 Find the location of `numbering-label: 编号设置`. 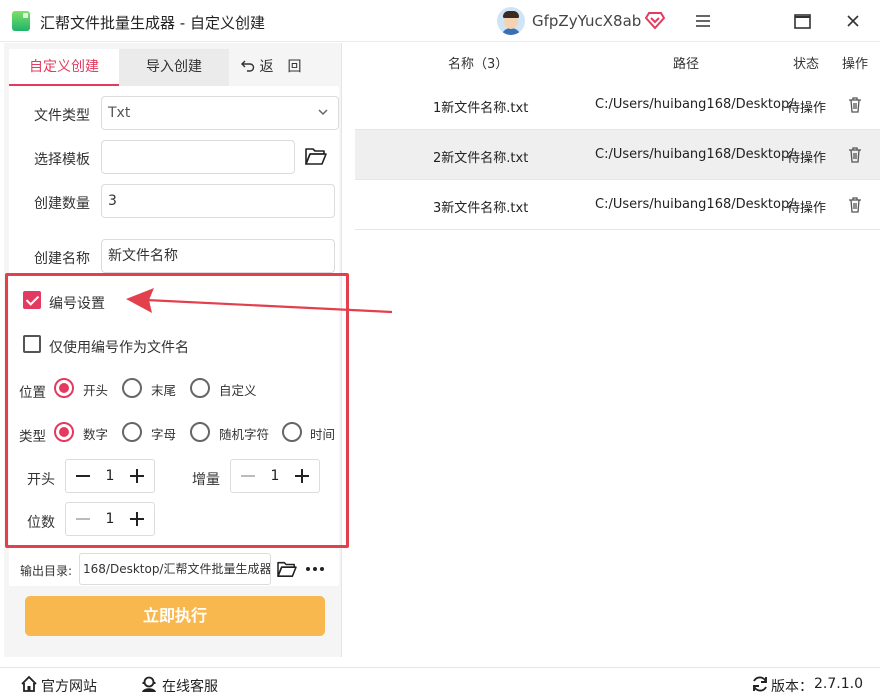

numbering-label: 编号设置 is located at coordinates (77, 304).